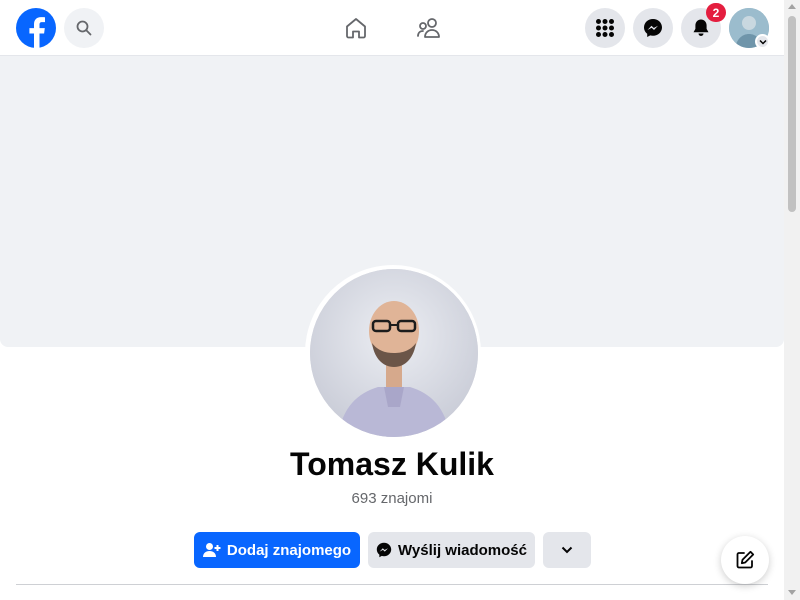 Image resolution: width=800 pixels, height=600 pixels. I want to click on facebook-logo-icon, so click(36, 28).